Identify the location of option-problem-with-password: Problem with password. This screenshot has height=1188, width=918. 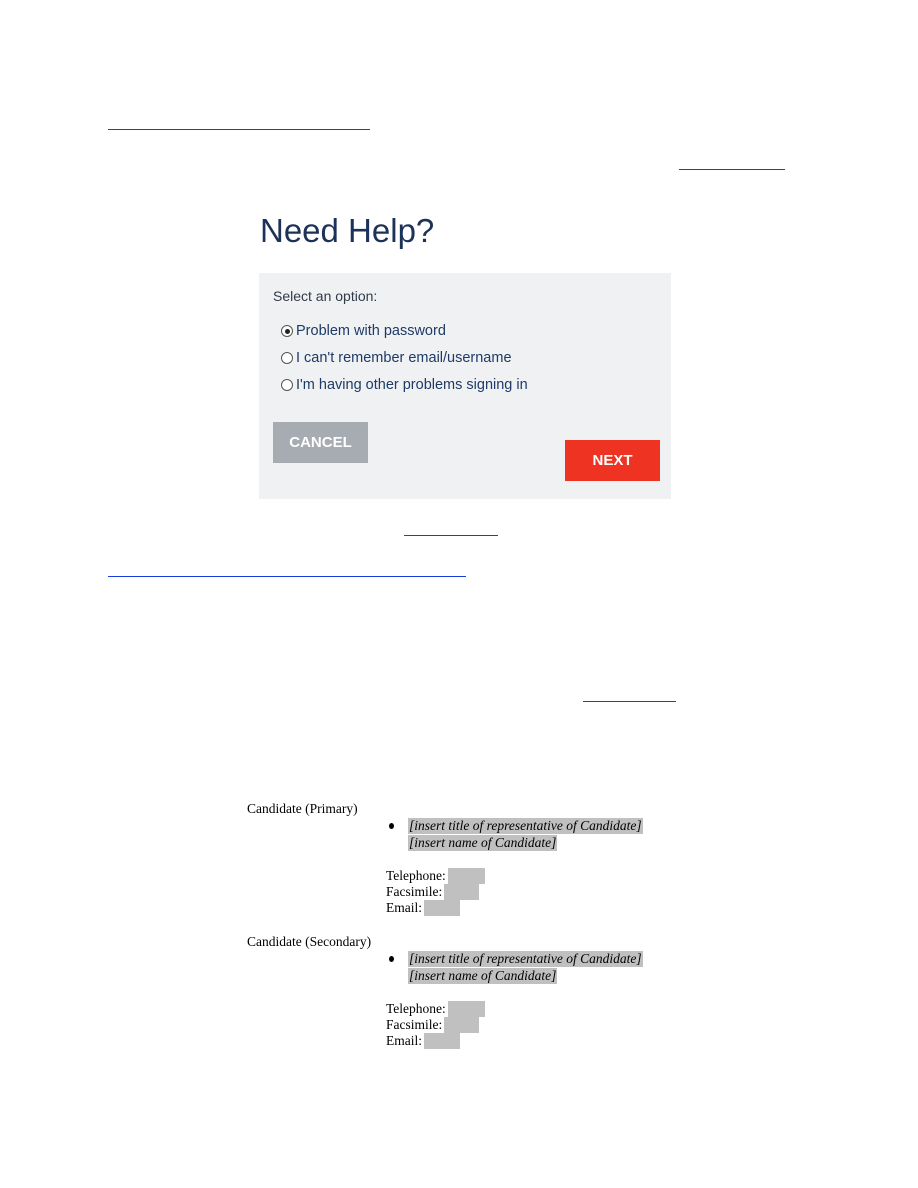
(363, 331).